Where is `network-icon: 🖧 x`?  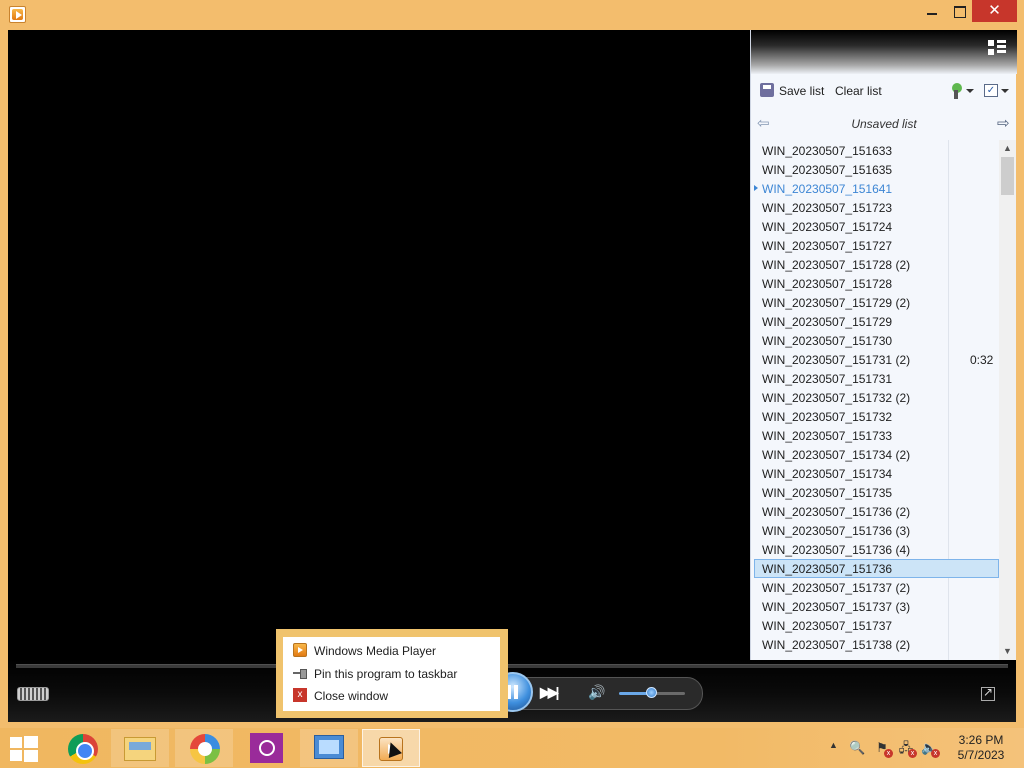
network-icon: 🖧 x is located at coordinates (907, 749).